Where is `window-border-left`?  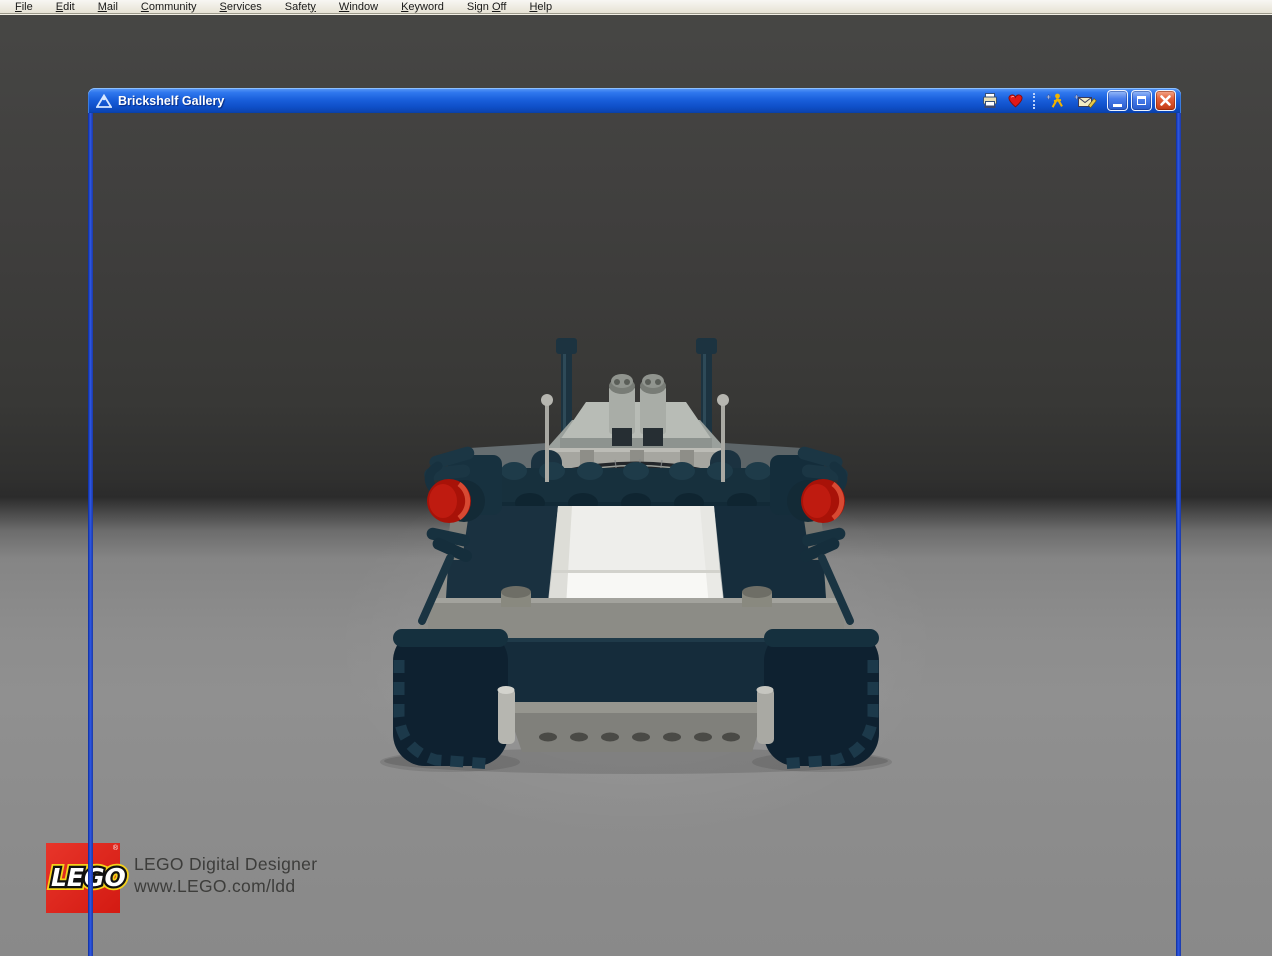
window-border-left is located at coordinates (90, 534).